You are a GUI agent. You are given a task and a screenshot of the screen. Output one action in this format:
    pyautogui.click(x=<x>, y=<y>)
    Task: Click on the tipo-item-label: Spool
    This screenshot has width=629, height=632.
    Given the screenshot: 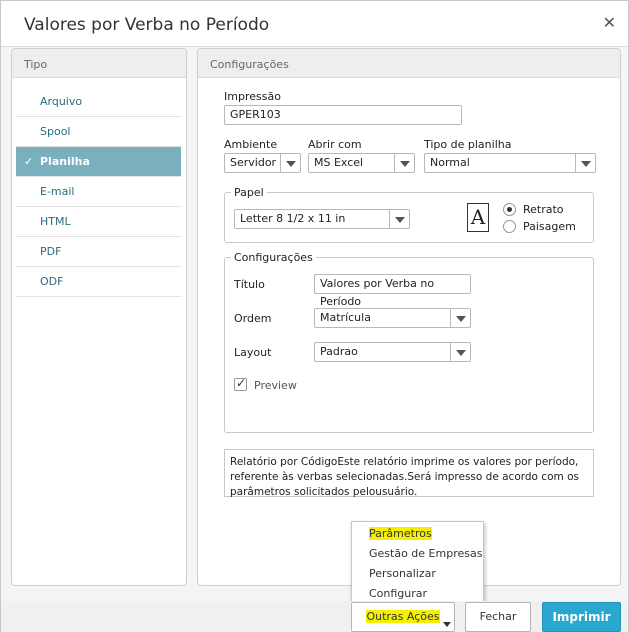 What is the action you would take?
    pyautogui.click(x=55, y=131)
    